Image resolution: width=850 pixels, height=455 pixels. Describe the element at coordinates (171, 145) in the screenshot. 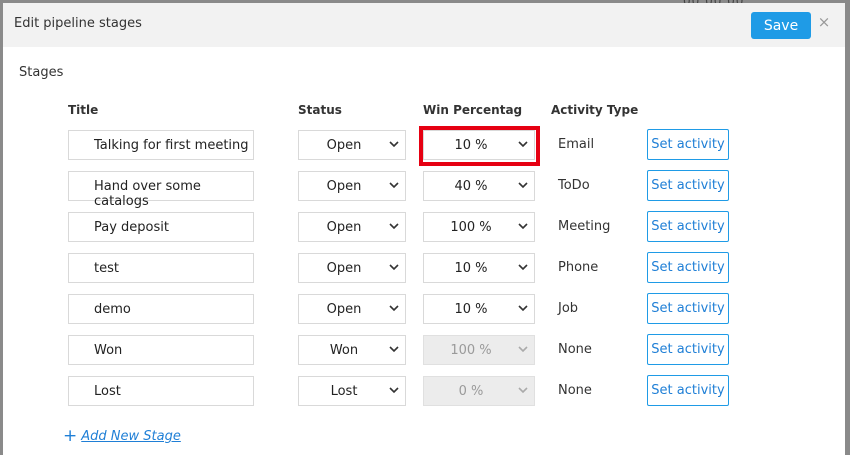

I see `stage-title-value: Talking for first meeting` at that location.